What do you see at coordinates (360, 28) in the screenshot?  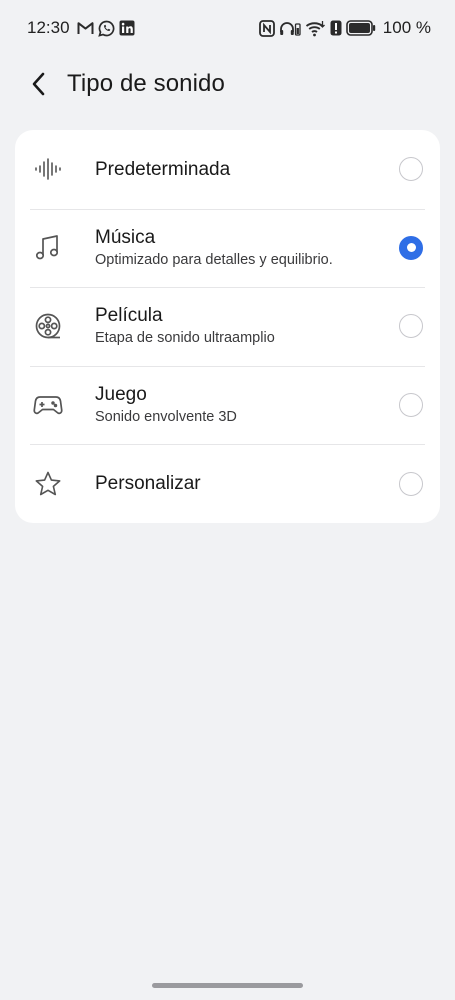 I see `battery-icon` at bounding box center [360, 28].